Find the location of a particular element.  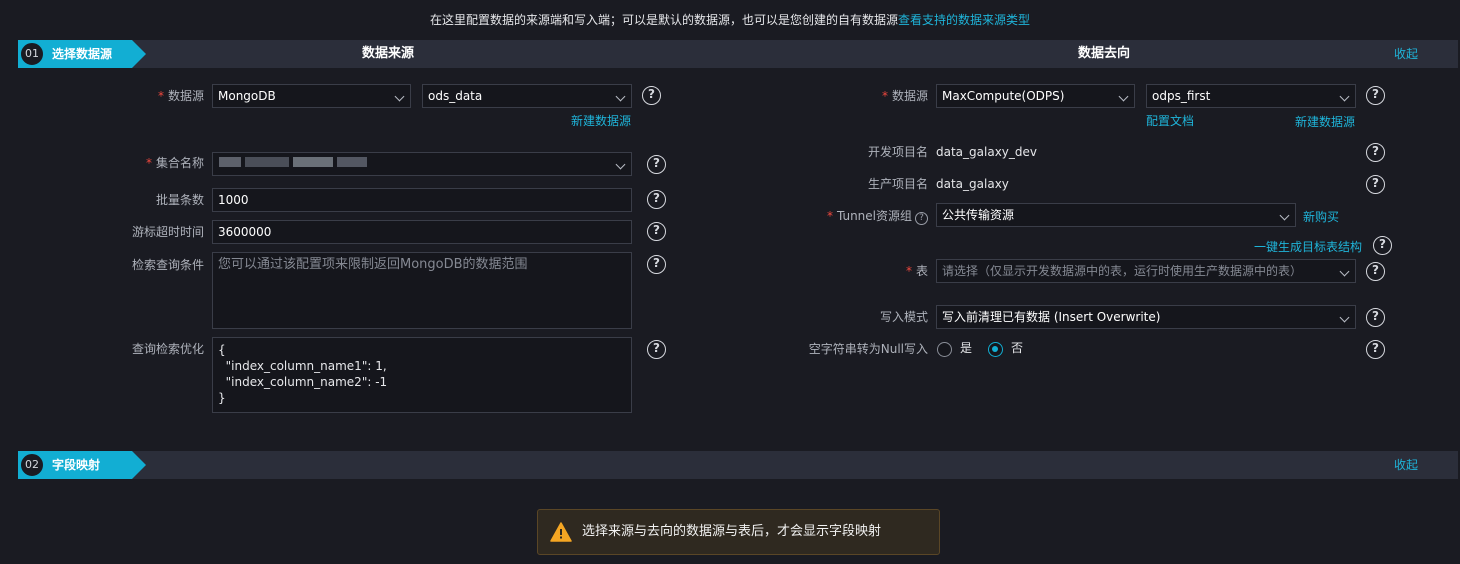

step2-collapse-link: 收起 is located at coordinates (1406, 465).